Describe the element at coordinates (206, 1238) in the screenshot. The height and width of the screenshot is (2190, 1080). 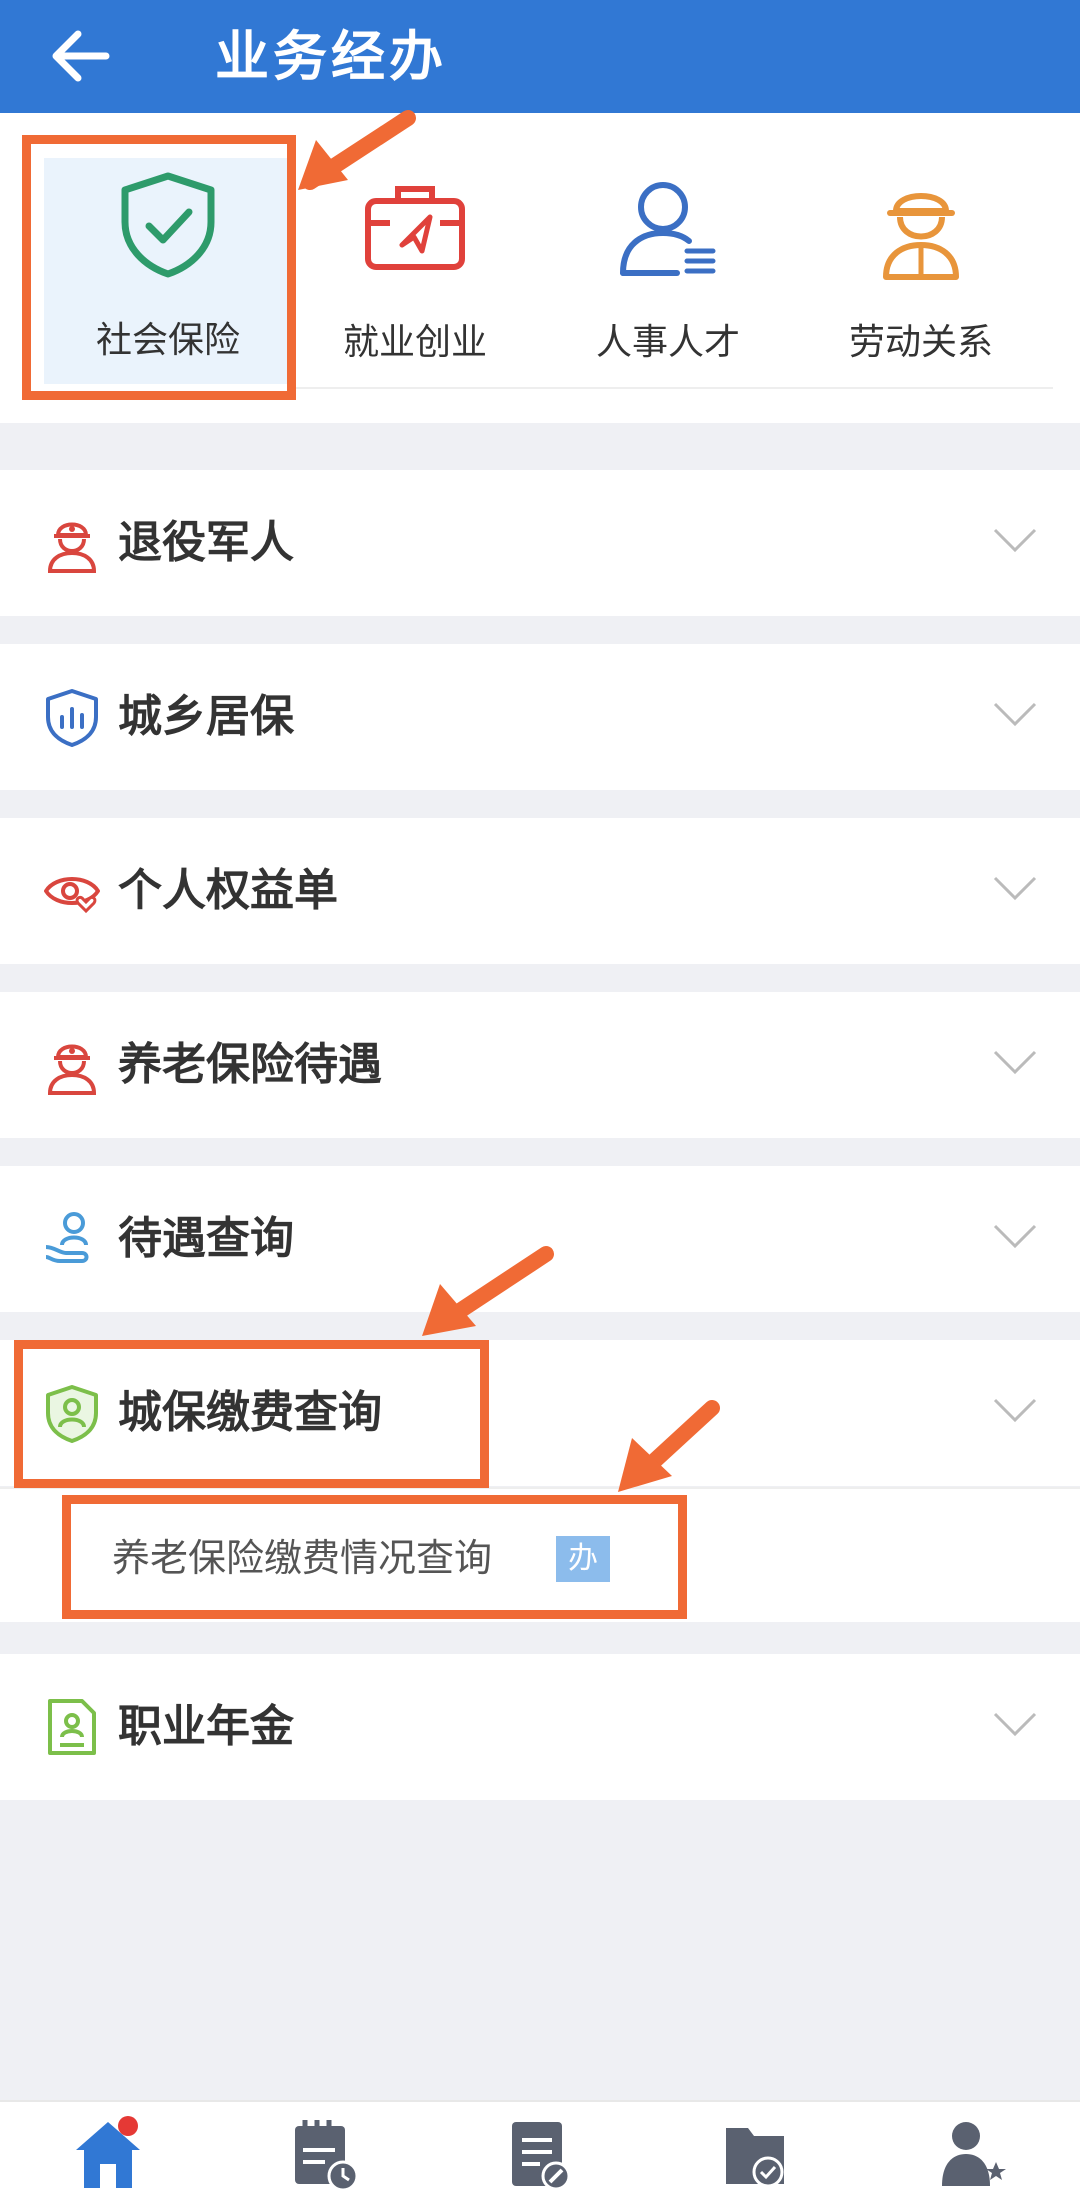
I see `section-label: 待遇查询` at that location.